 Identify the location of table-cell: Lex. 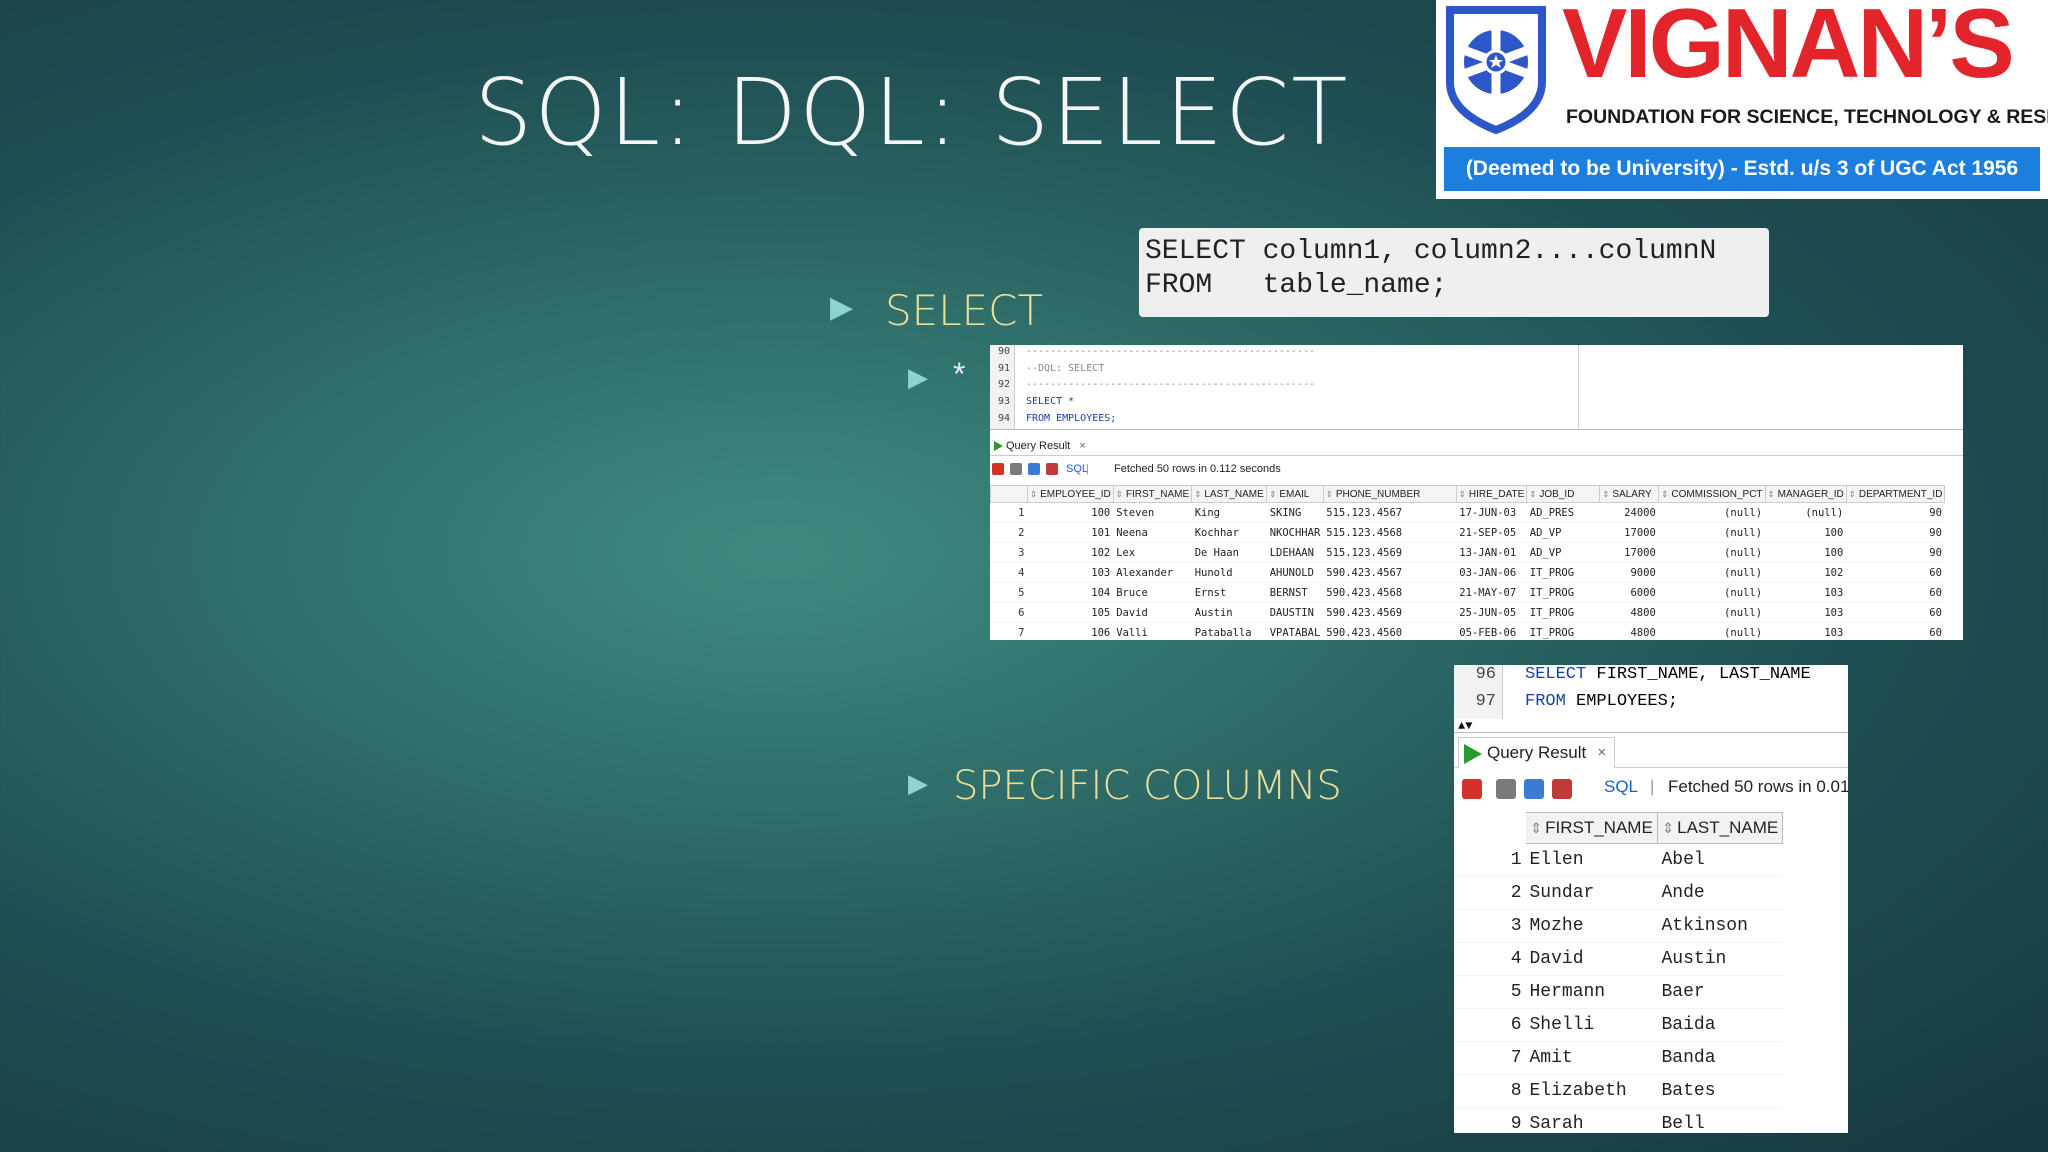
(1152, 552).